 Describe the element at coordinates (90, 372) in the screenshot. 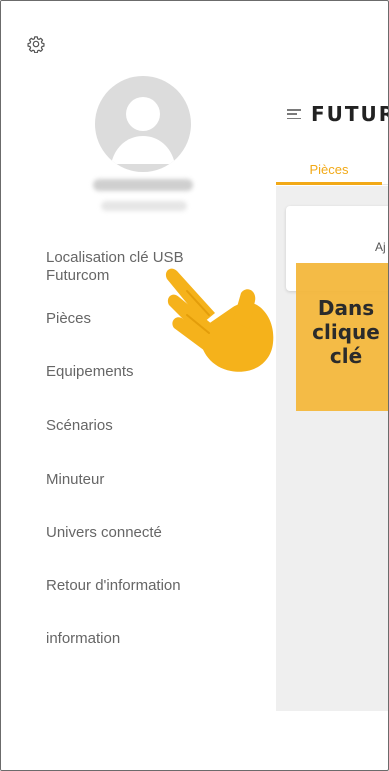

I see `drawer-item-equipements: Equipements` at that location.